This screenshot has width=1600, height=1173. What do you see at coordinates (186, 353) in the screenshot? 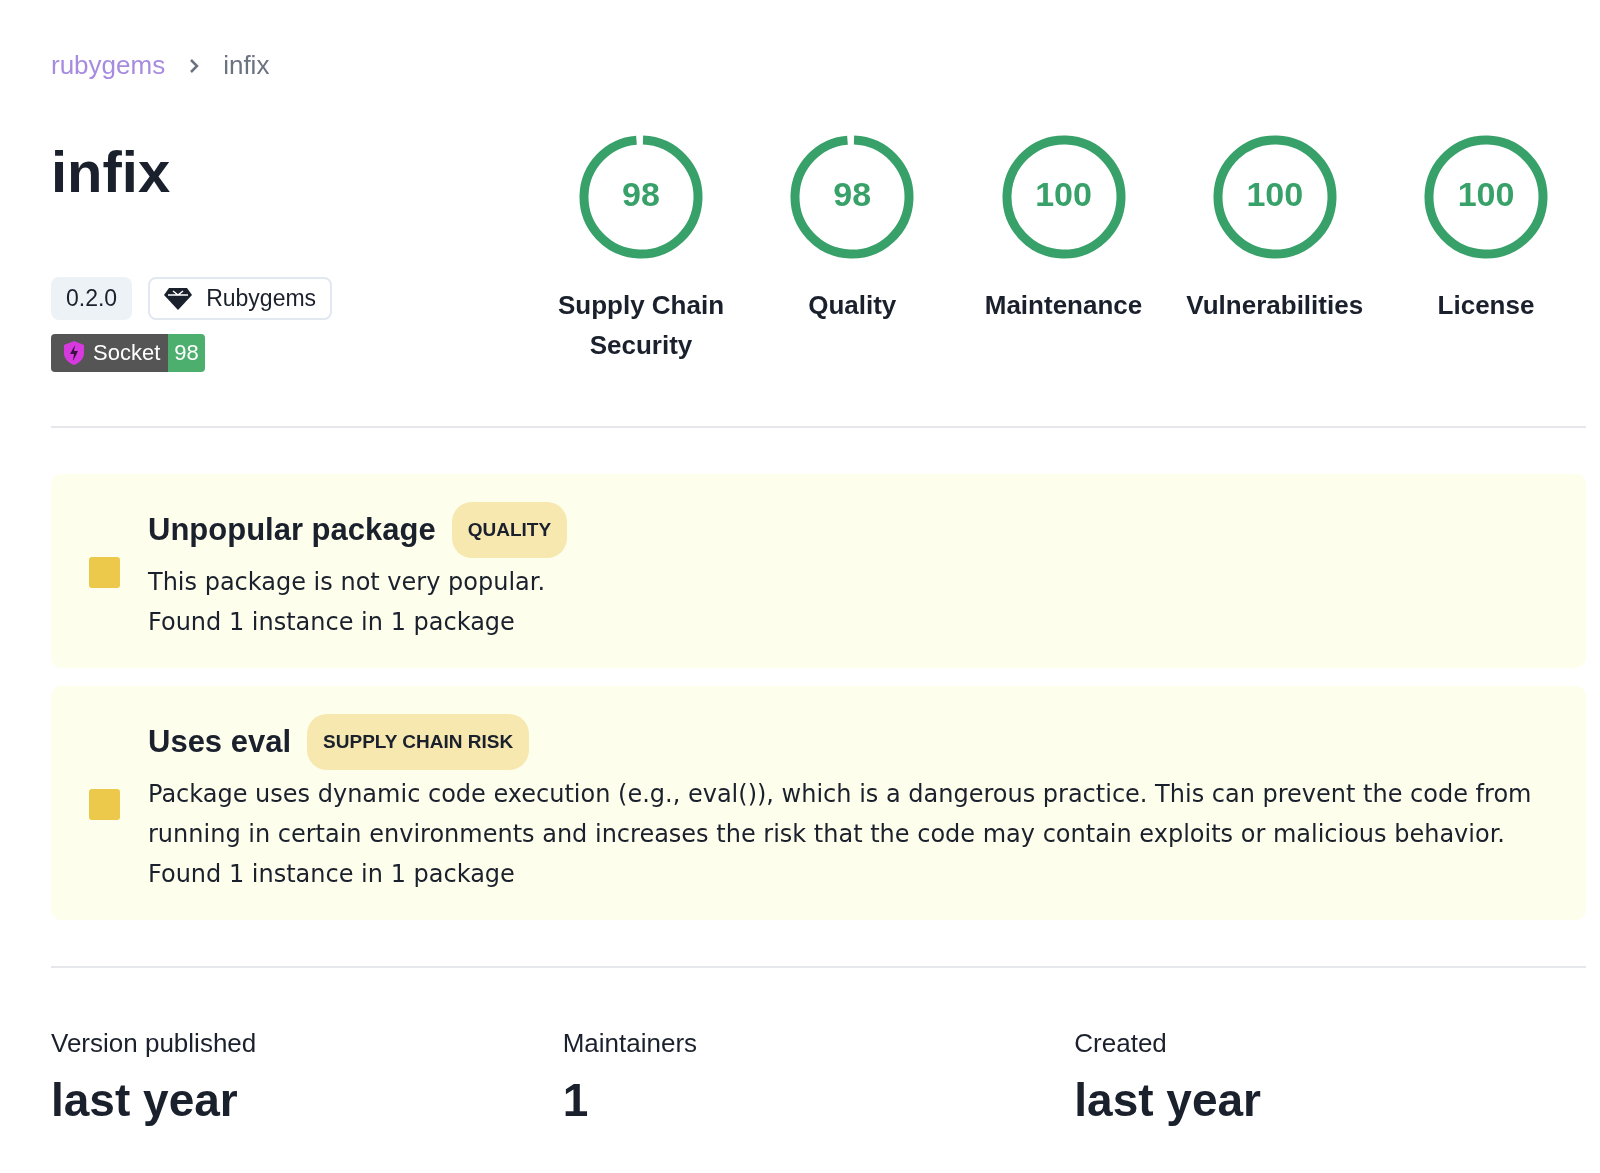
I see `socket-score: 98` at bounding box center [186, 353].